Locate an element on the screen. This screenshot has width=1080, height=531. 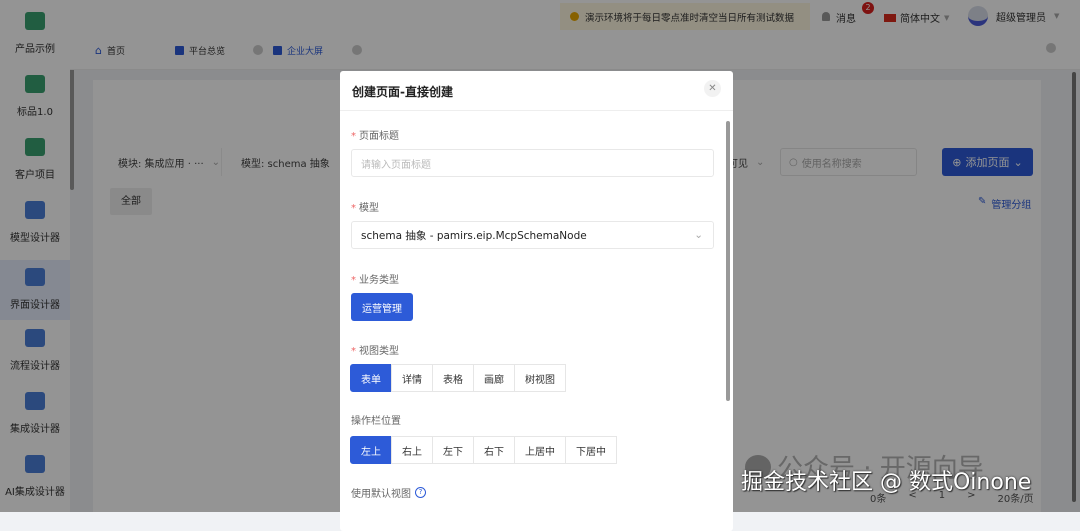
help-icon: ? is located at coordinates (420, 492).